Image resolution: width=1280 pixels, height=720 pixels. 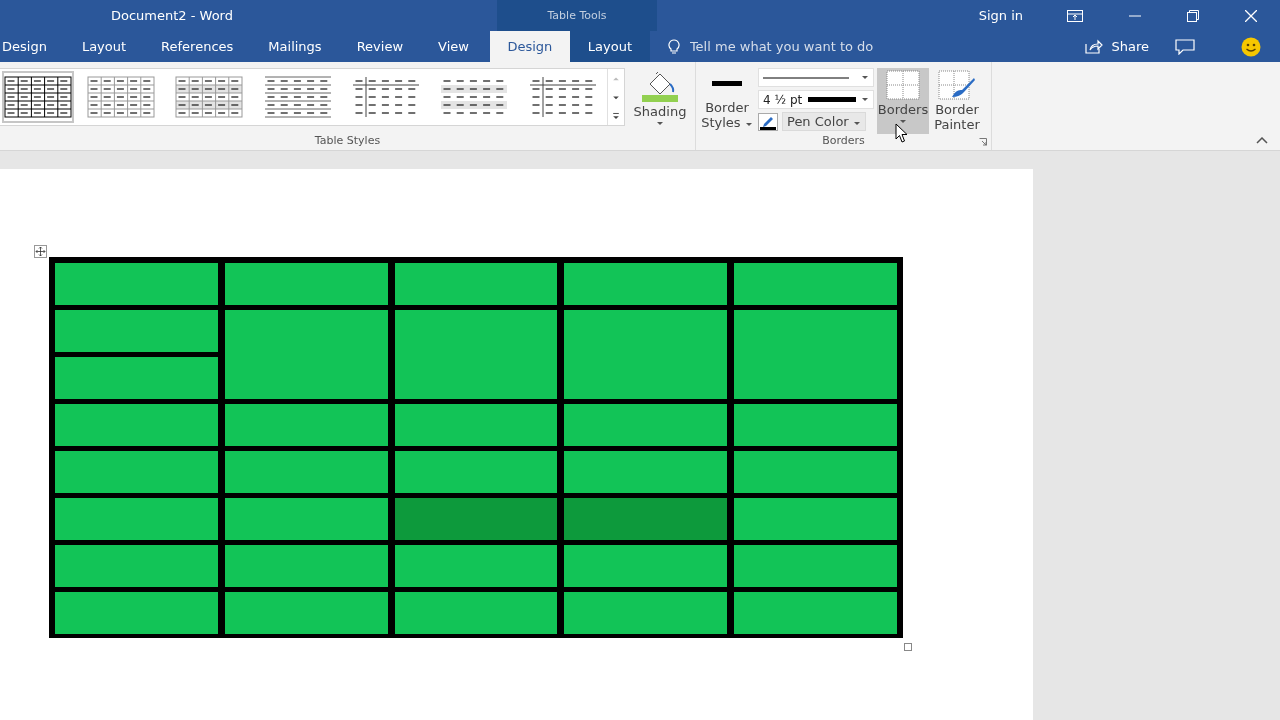 I want to click on share-icon, so click(x=1094, y=46).